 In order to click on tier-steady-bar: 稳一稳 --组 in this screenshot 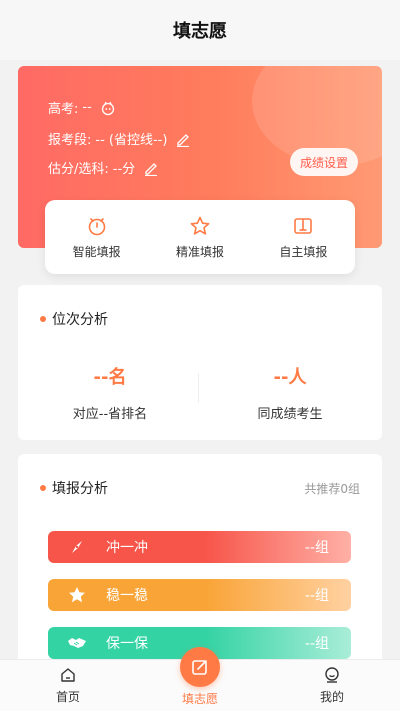, I will do `click(199, 595)`.